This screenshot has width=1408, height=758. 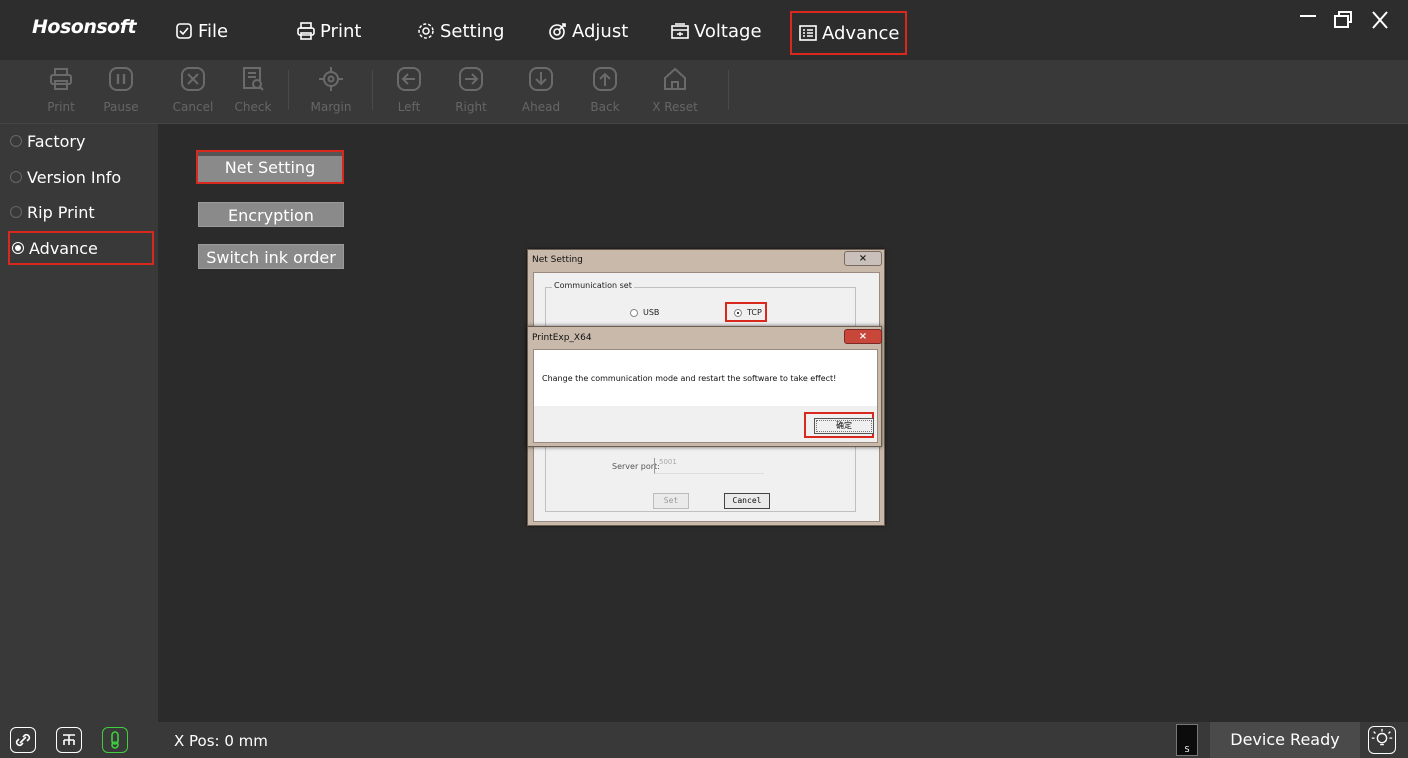 What do you see at coordinates (675, 107) in the screenshot?
I see `toolbar-xreset-label: X Reset` at bounding box center [675, 107].